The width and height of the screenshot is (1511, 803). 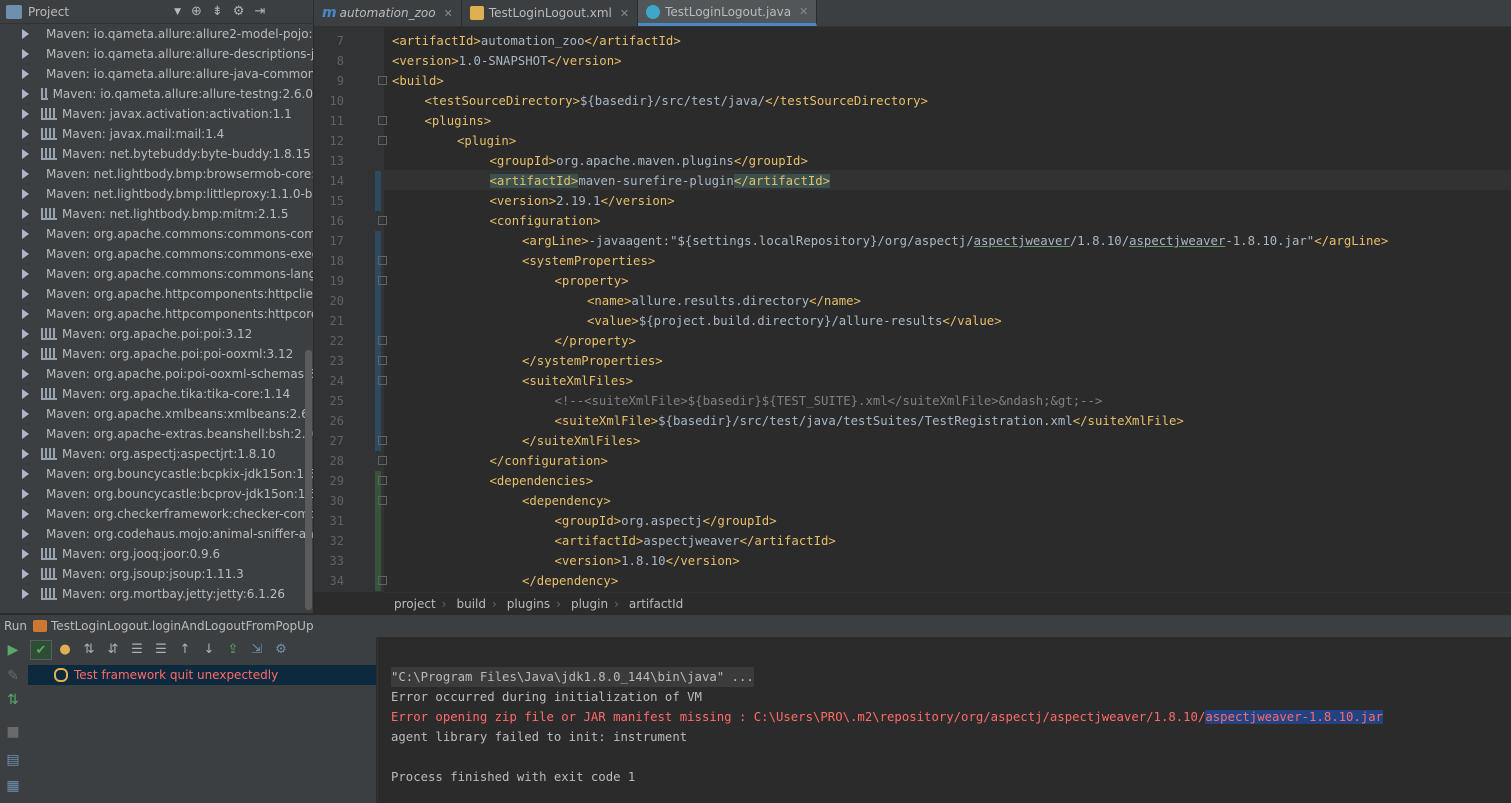 I want to click on export-icon: ⇪, so click(x=233, y=650).